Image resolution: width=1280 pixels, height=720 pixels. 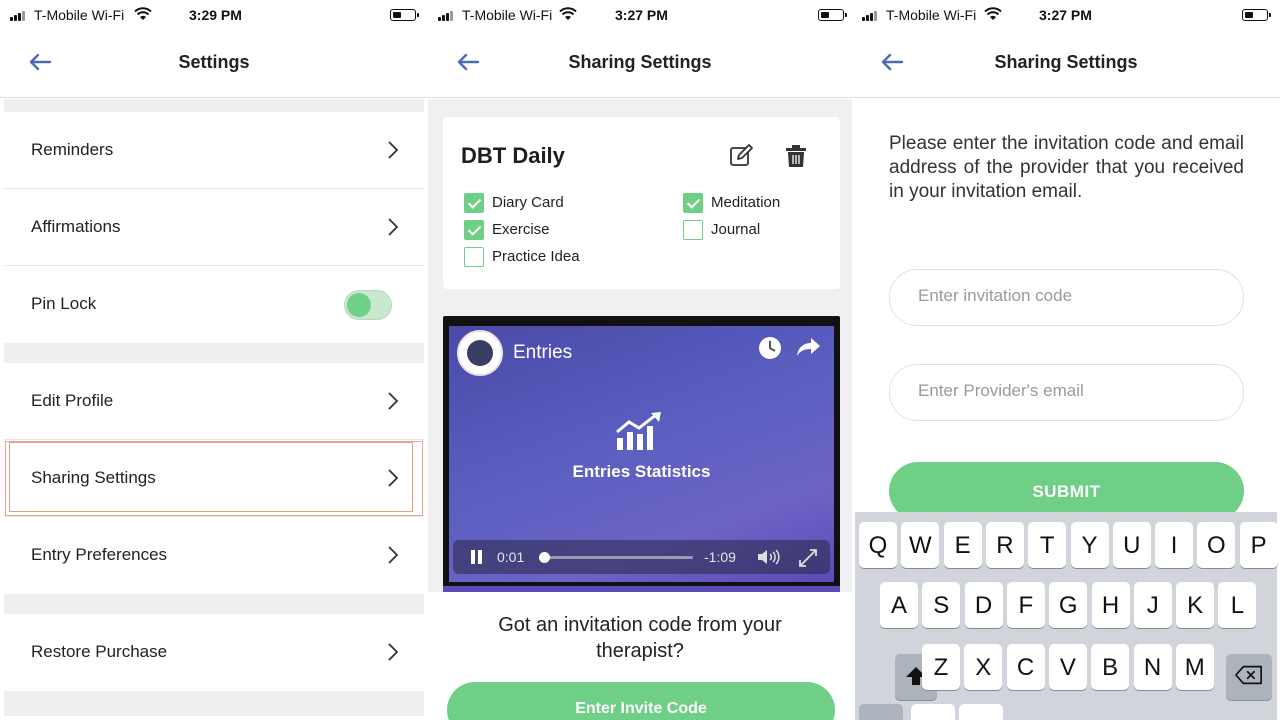 I want to click on progress-thumb, so click(x=544, y=557).